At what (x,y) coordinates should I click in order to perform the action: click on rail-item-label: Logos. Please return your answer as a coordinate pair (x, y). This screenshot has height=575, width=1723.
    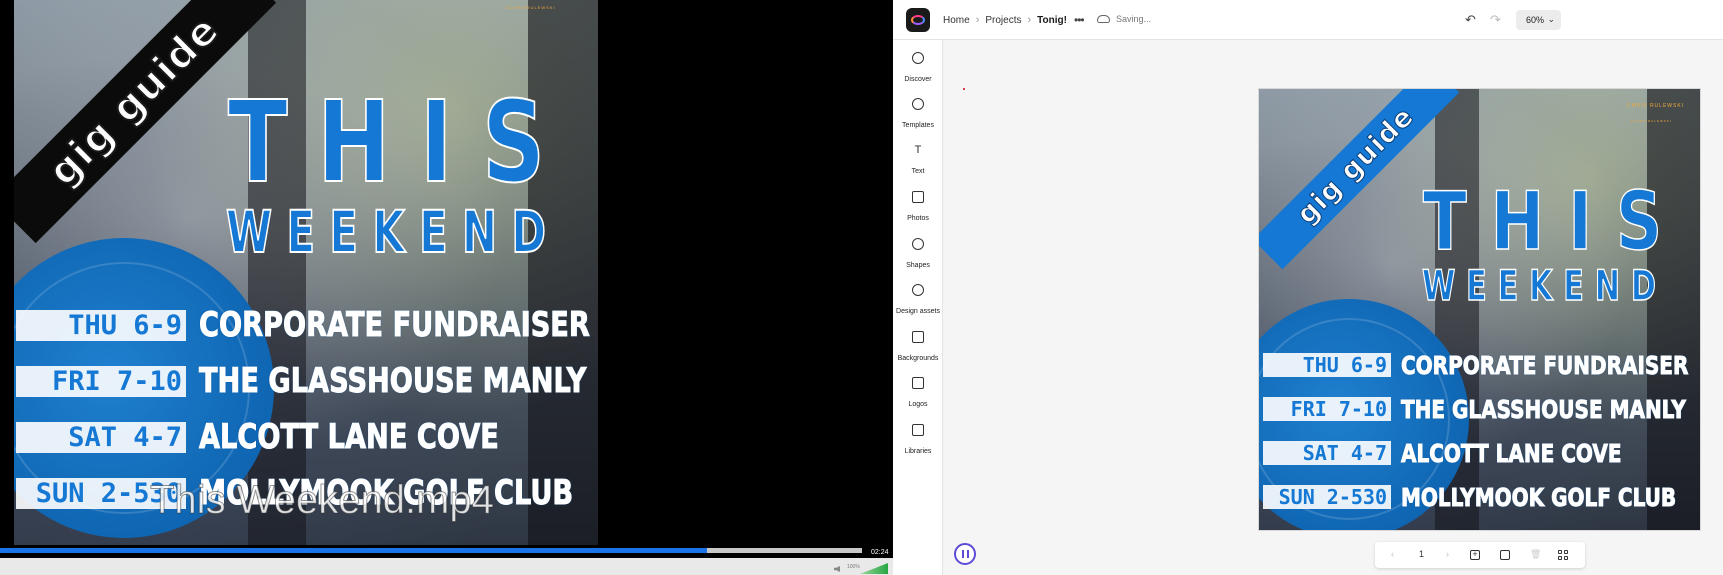
    Looking at the image, I should click on (918, 404).